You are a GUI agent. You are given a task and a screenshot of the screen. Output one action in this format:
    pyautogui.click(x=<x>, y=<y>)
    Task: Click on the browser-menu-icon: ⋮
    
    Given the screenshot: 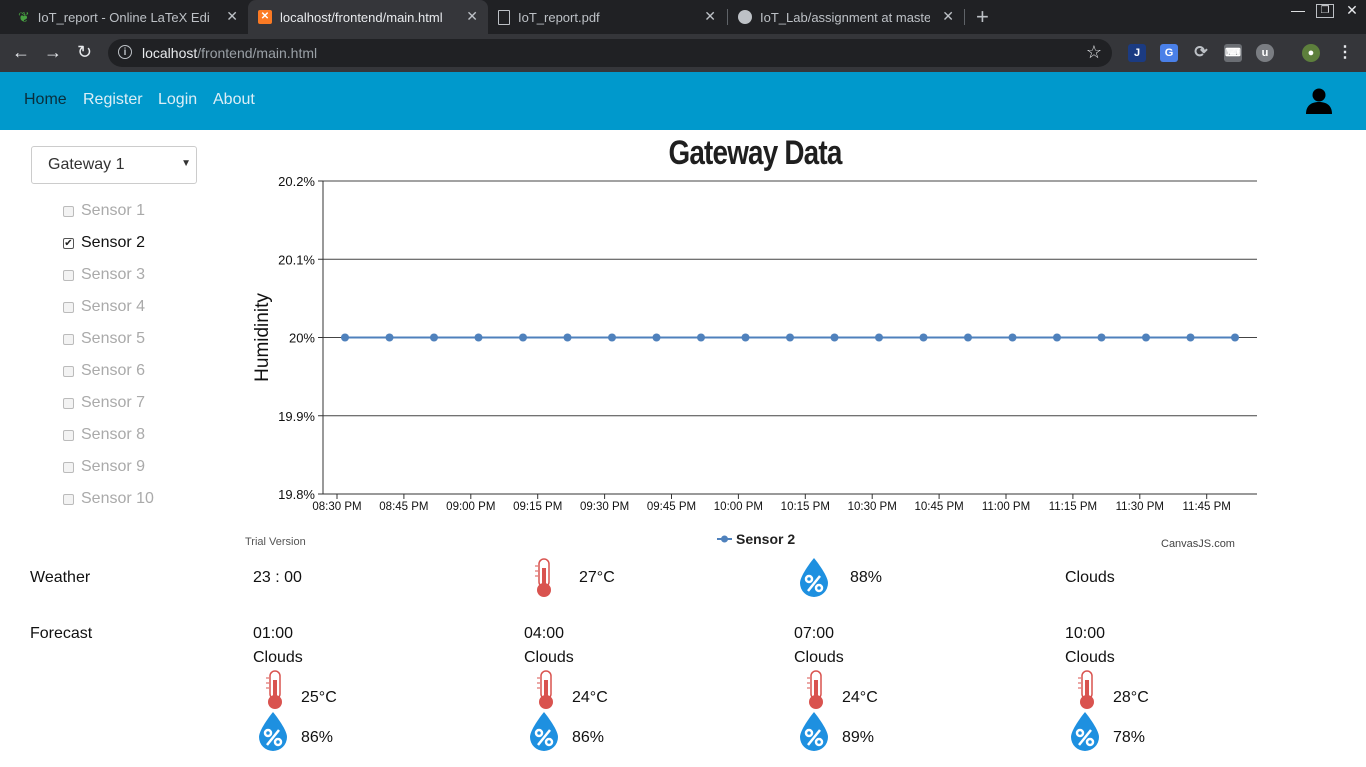 What is the action you would take?
    pyautogui.click(x=1345, y=53)
    